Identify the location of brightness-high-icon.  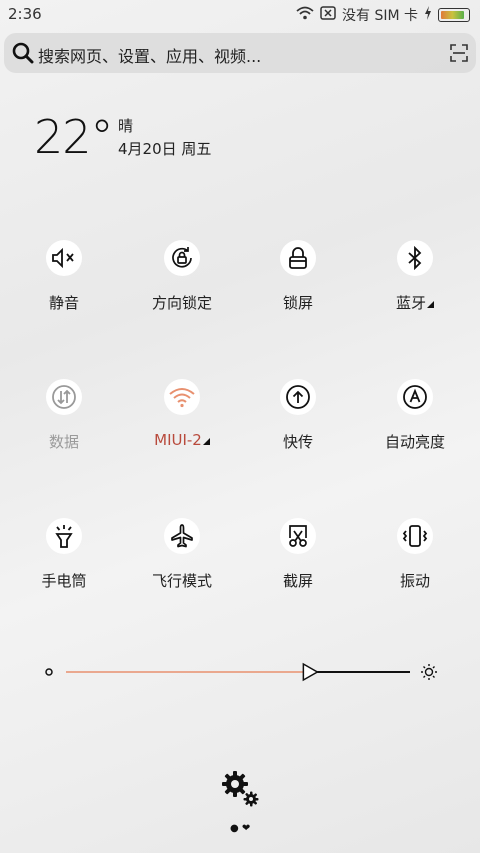
(429, 672).